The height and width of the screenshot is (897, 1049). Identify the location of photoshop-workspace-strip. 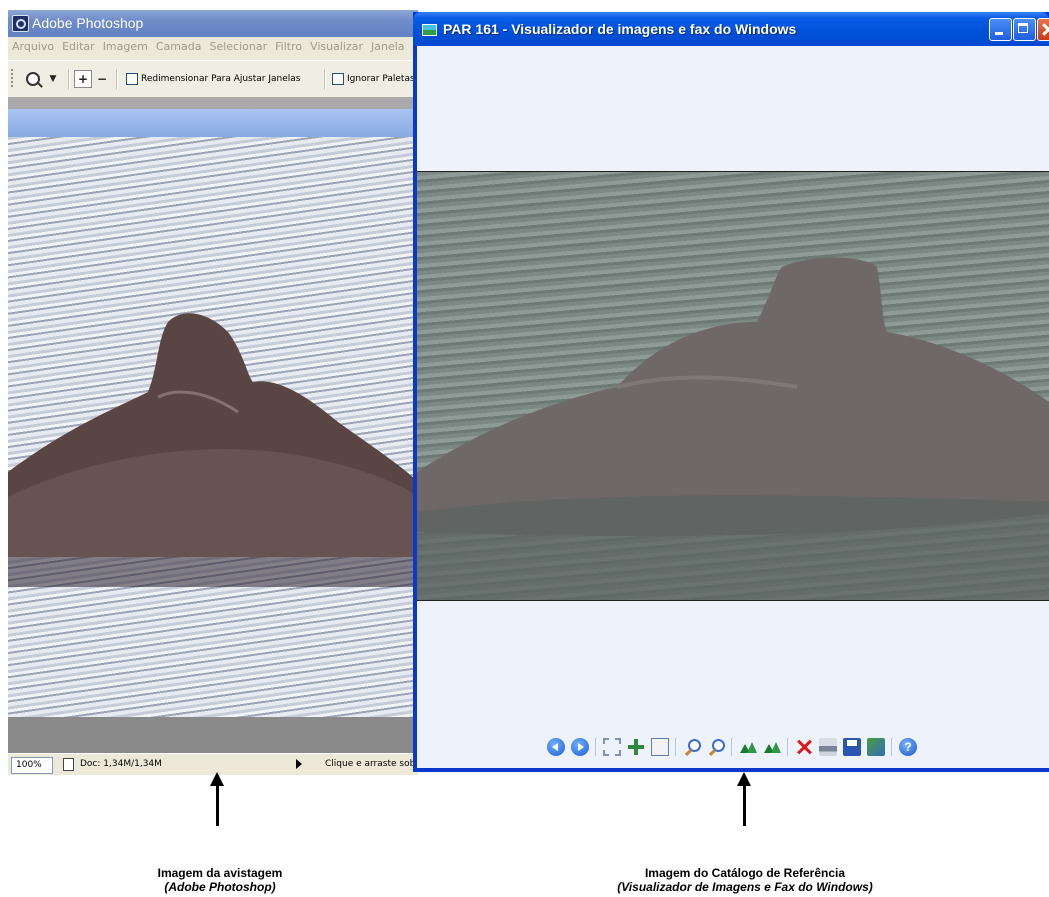
(213, 103).